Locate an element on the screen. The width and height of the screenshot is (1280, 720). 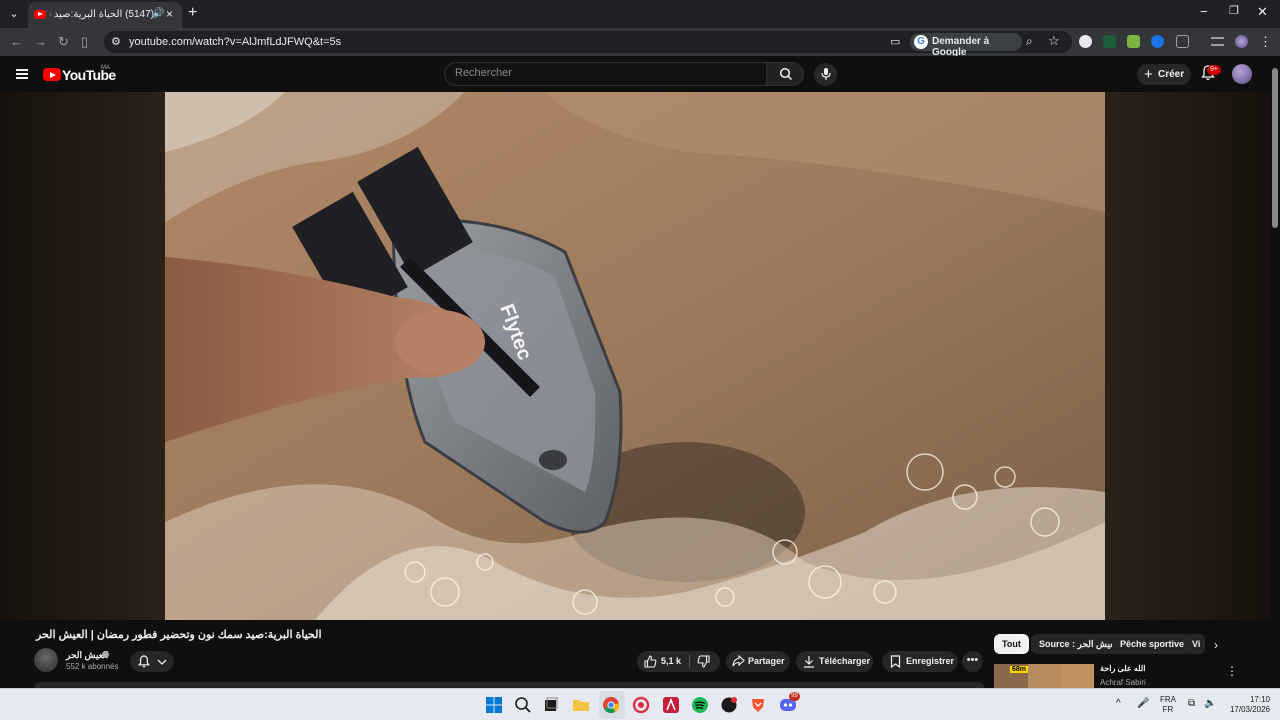
chevron-right-icon: › is located at coordinates (1216, 645).